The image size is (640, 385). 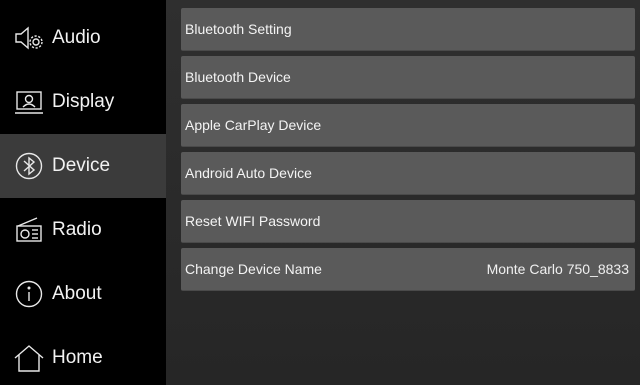 I want to click on home-icon, so click(x=29, y=358).